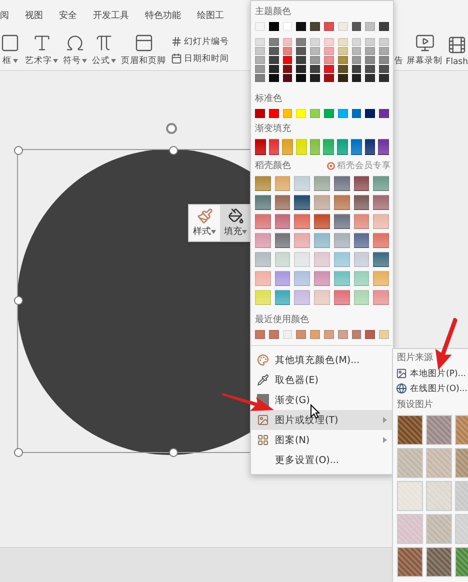 The height and width of the screenshot is (582, 468). What do you see at coordinates (200, 42) in the screenshot?
I see `toolbar-button: 幻灯片编号` at bounding box center [200, 42].